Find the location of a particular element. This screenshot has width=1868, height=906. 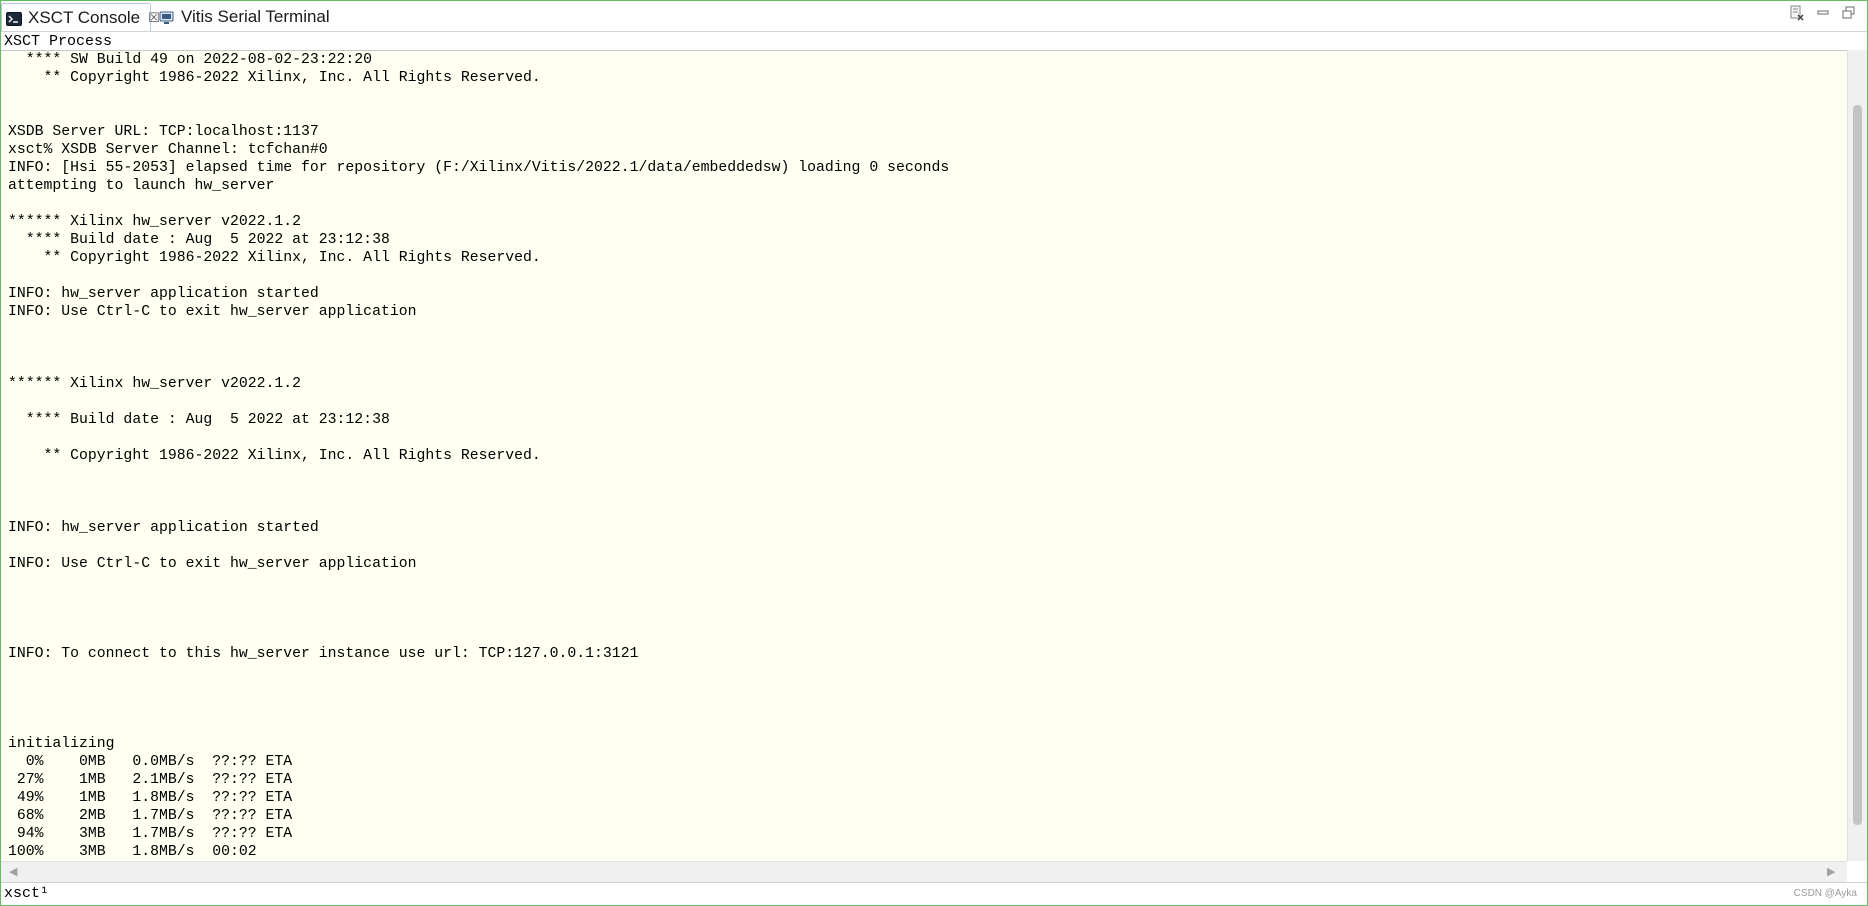

console-line: 94% 3MB 1.7MB/s ??:?? ETA is located at coordinates (150, 834).